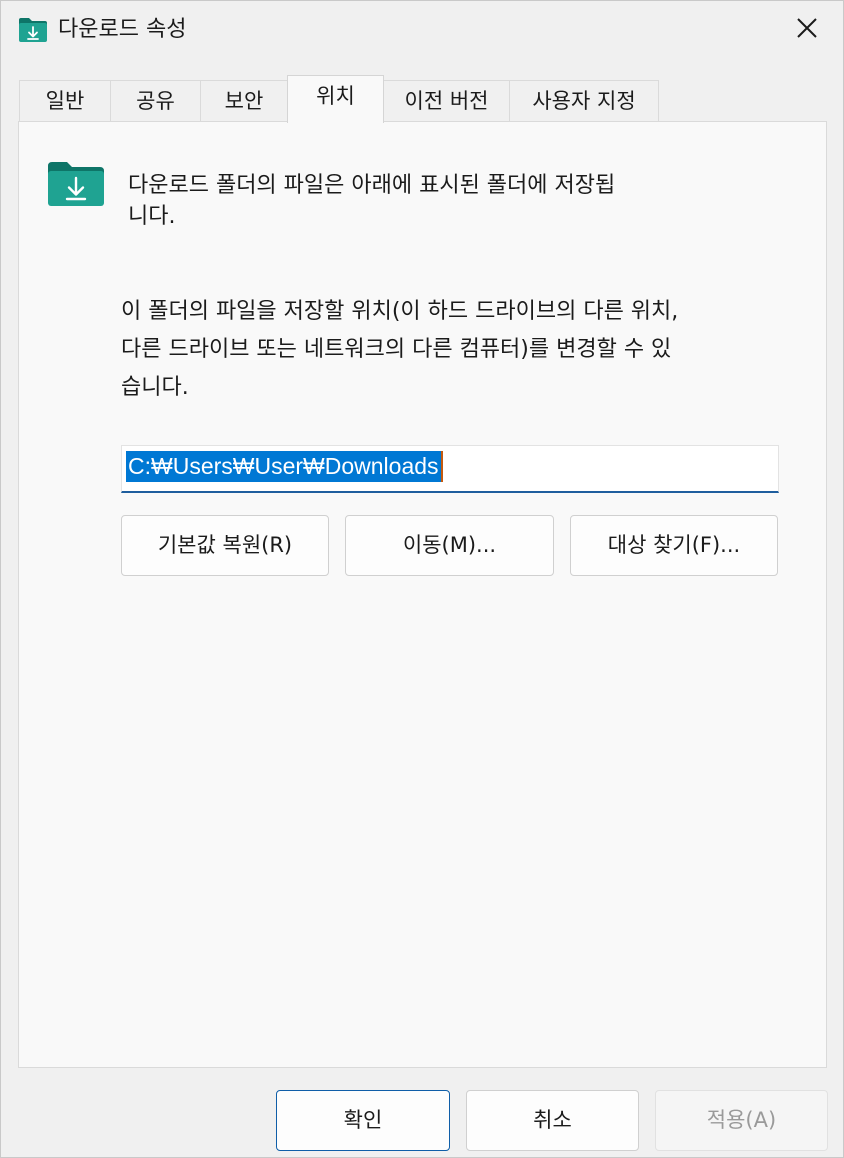 Image resolution: width=844 pixels, height=1158 pixels. Describe the element at coordinates (400, 311) in the screenshot. I see `description-line: 이 폴더의 파일을 저장할 위치(이 하드 드라이브의 다른 위치,` at that location.